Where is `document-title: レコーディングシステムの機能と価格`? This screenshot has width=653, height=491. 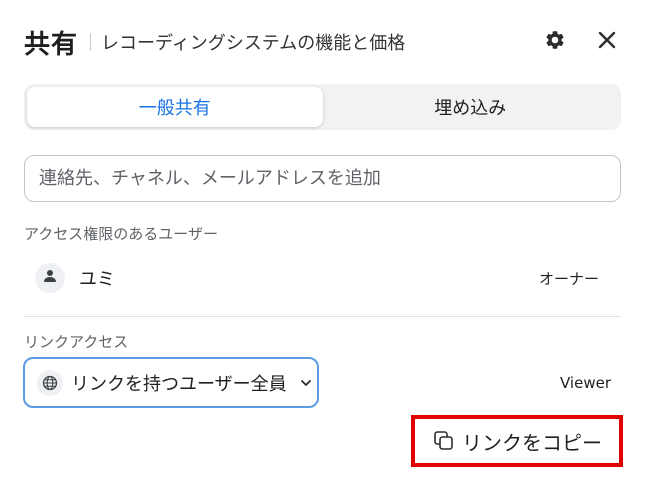 document-title: レコーディングシステムの機能と価格 is located at coordinates (253, 43).